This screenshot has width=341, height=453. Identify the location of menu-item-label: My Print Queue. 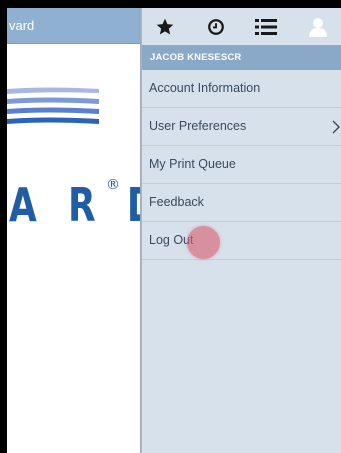
(192, 164).